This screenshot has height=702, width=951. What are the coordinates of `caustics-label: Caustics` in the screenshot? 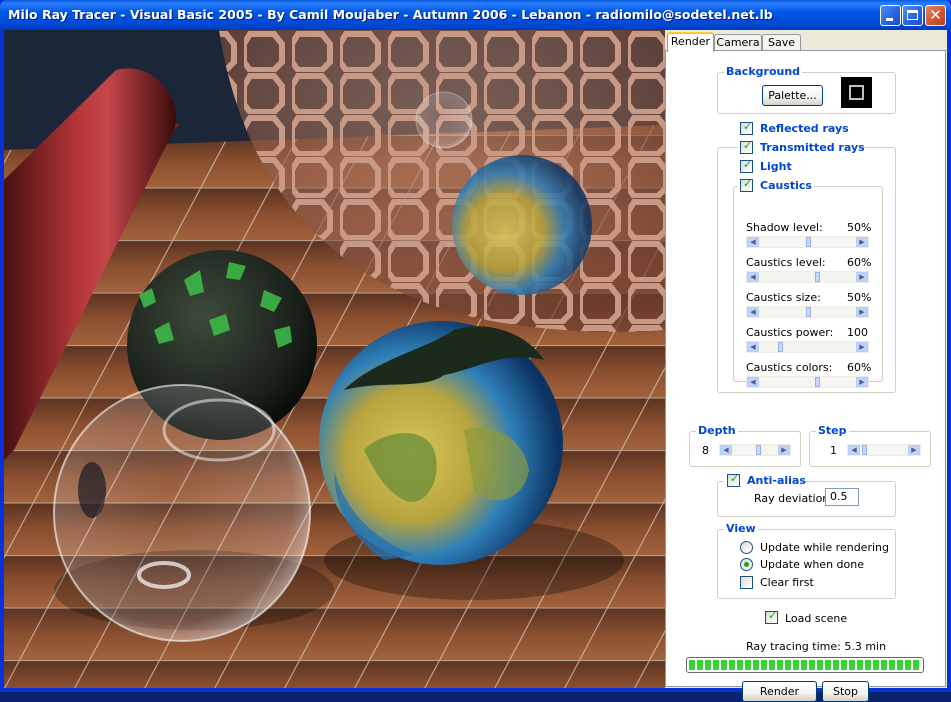 It's located at (786, 185).